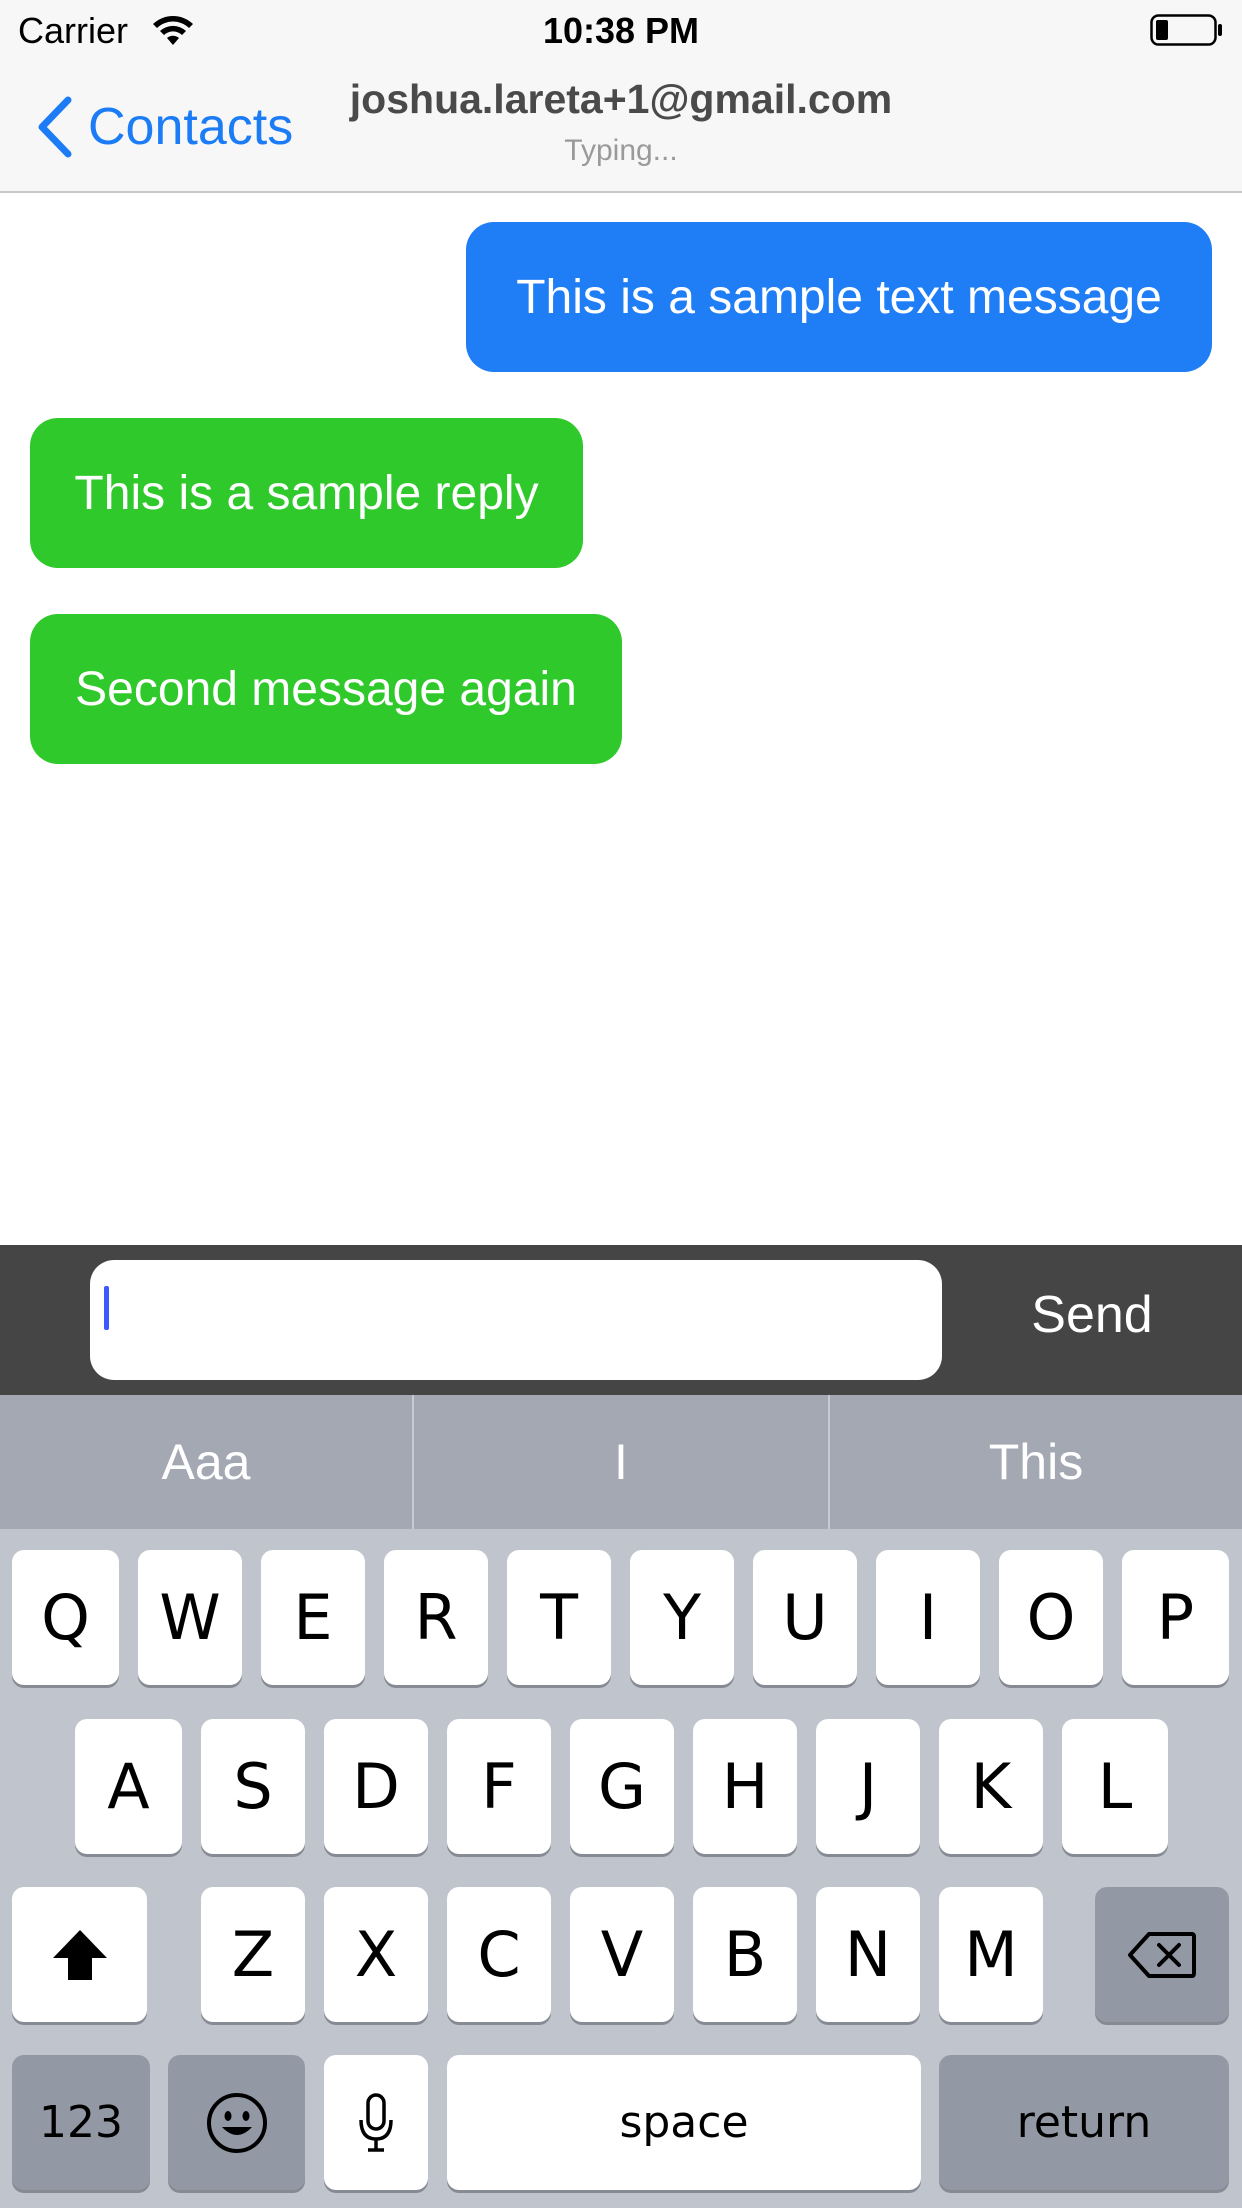  What do you see at coordinates (376, 1954) in the screenshot?
I see `key-x: X` at bounding box center [376, 1954].